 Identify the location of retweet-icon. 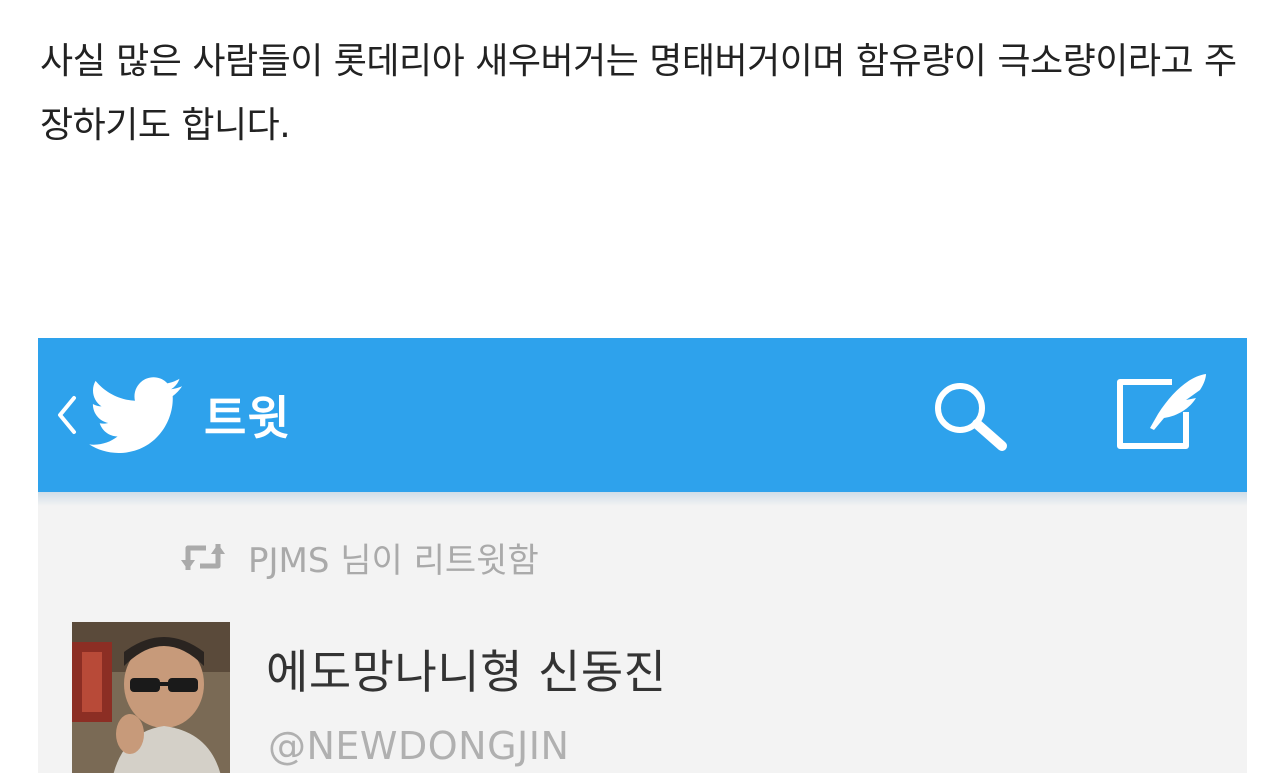
(203, 557).